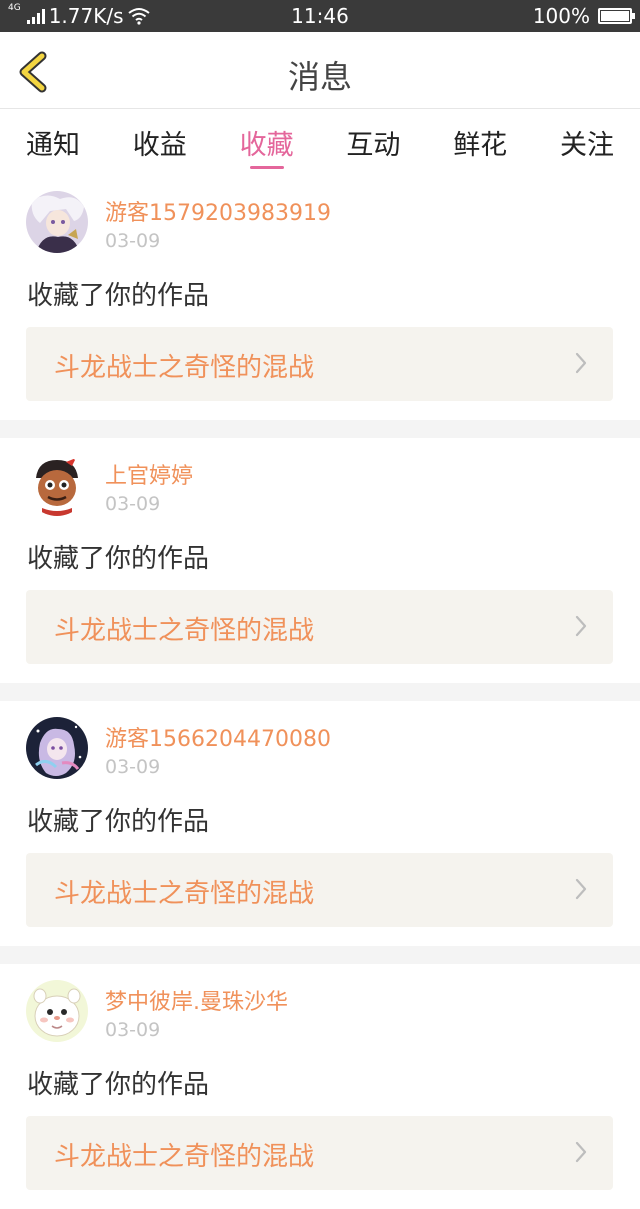 This screenshot has height=1209, width=640. What do you see at coordinates (149, 474) in the screenshot?
I see `user-name: 上官婷婷` at bounding box center [149, 474].